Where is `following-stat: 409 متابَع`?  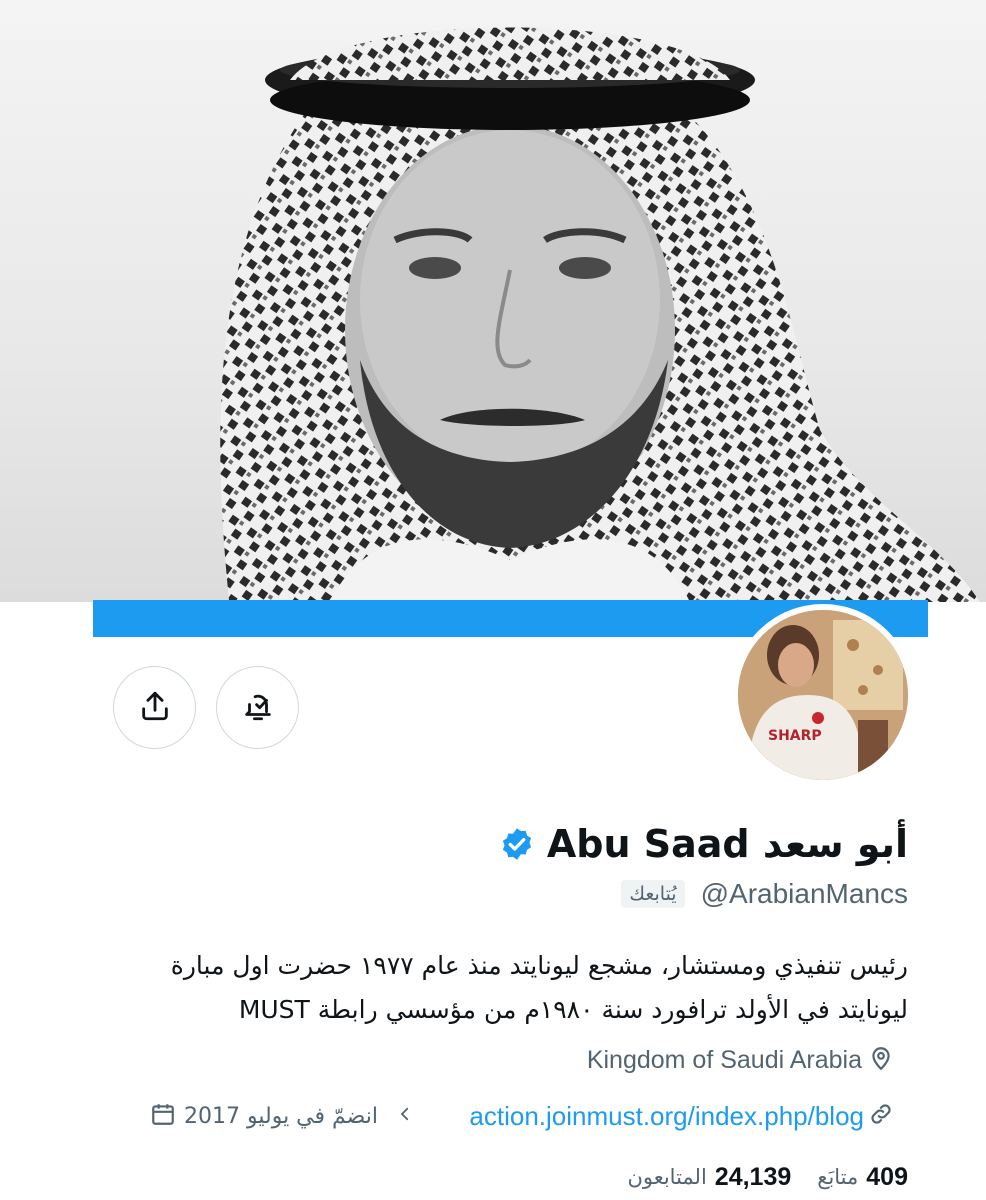 following-stat: 409 متابَع is located at coordinates (862, 1177).